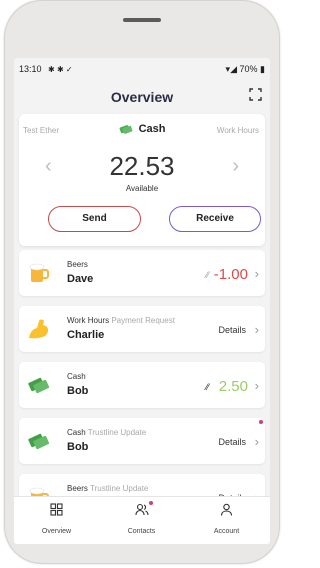 The height and width of the screenshot is (568, 320). I want to click on contacts-badge-dot, so click(151, 503).